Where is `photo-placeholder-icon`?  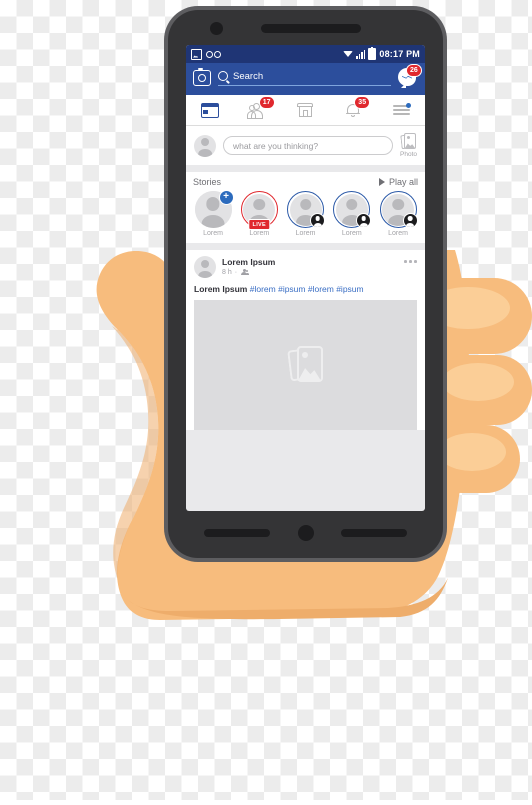
photo-placeholder-icon is located at coordinates (304, 365).